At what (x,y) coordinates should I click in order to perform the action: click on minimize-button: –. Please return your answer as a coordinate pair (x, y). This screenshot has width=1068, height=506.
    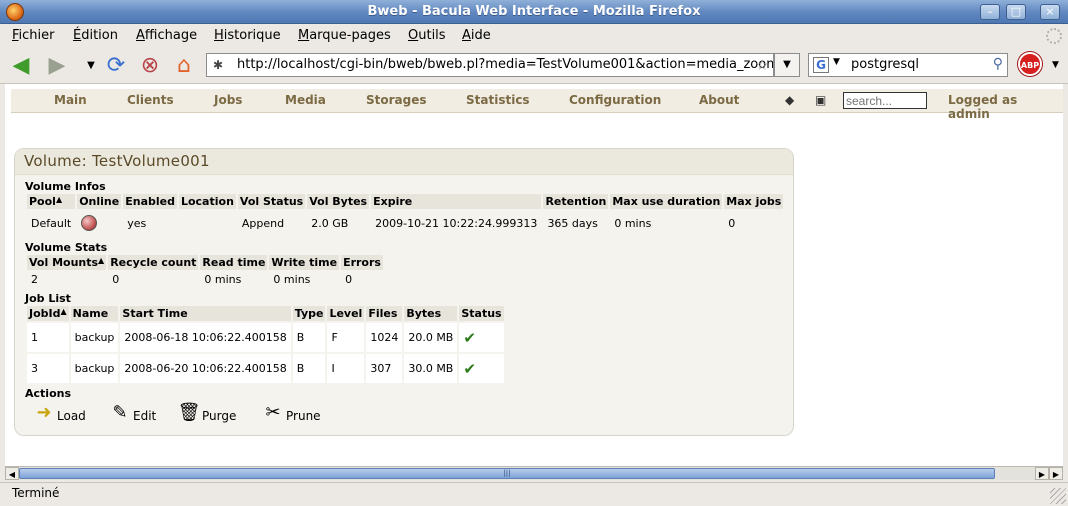
    Looking at the image, I should click on (990, 12).